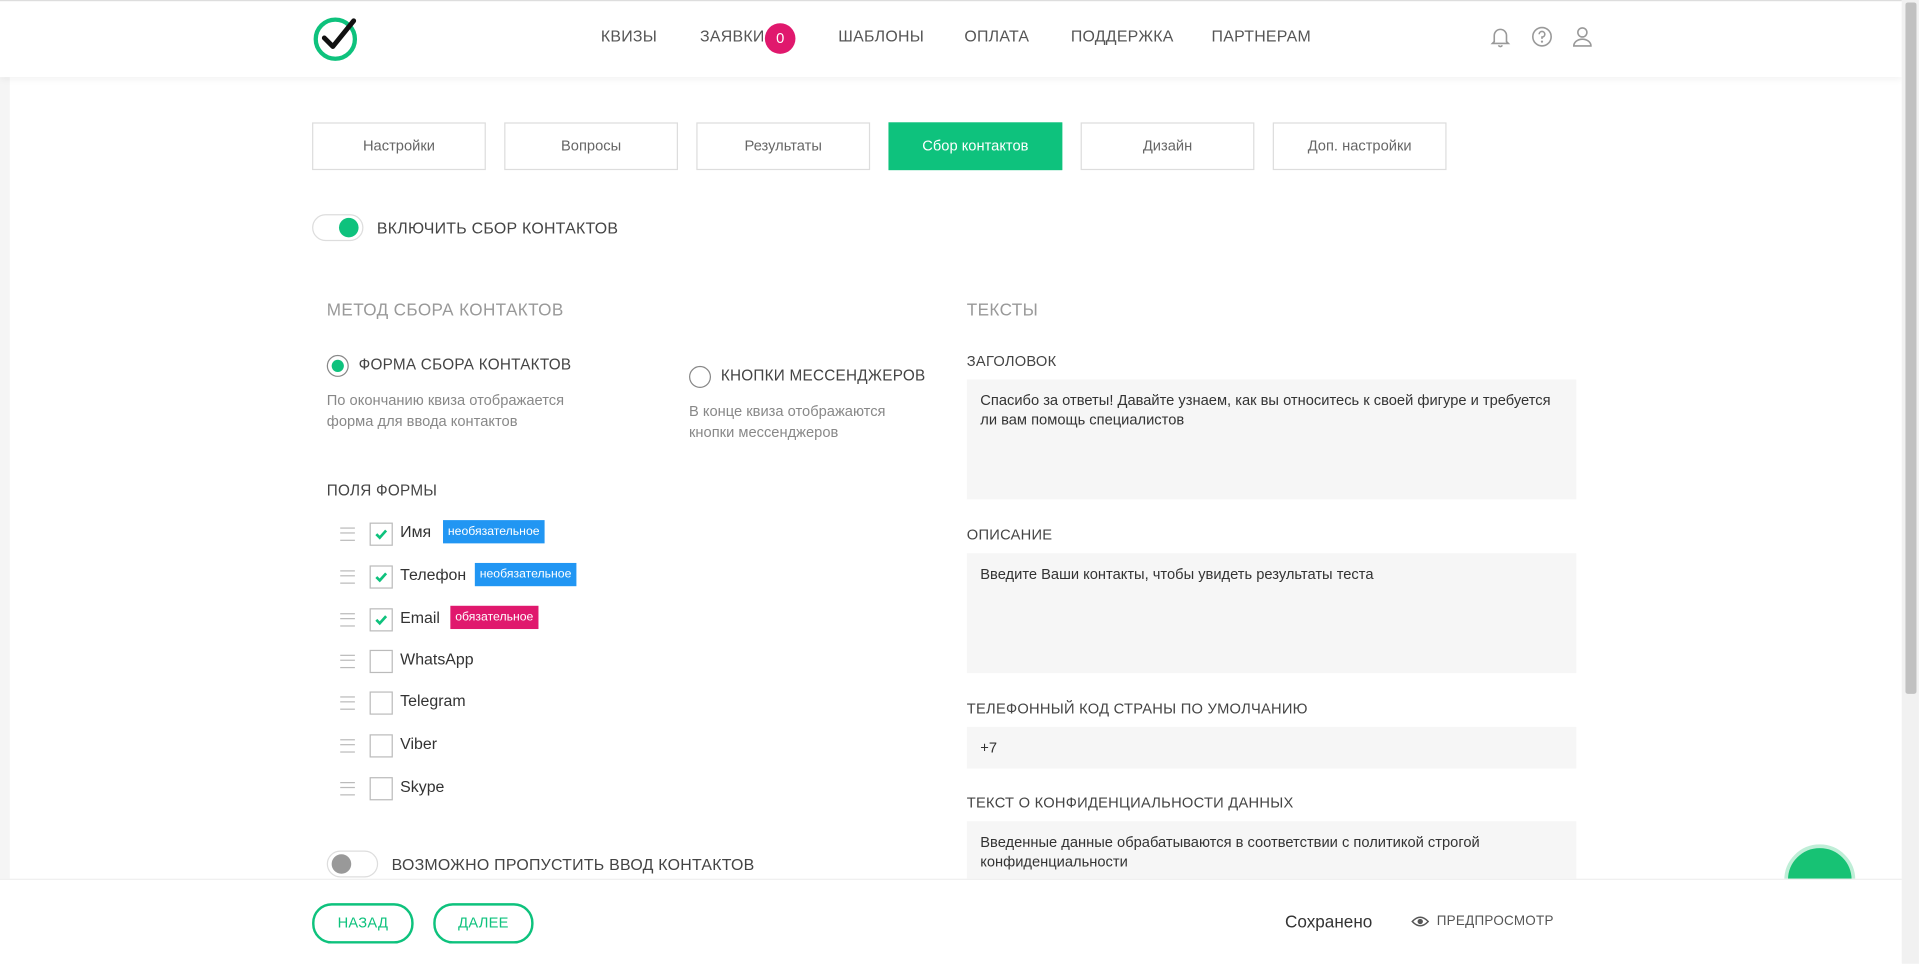  I want to click on field-label: Телефон, so click(433, 574).